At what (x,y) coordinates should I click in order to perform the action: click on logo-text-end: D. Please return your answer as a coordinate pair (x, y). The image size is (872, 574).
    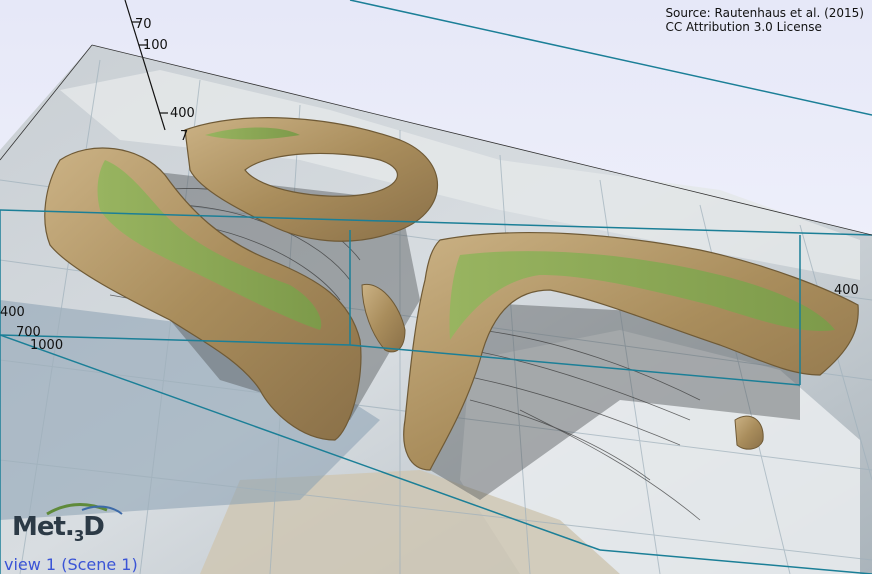
    Looking at the image, I should click on (94, 527).